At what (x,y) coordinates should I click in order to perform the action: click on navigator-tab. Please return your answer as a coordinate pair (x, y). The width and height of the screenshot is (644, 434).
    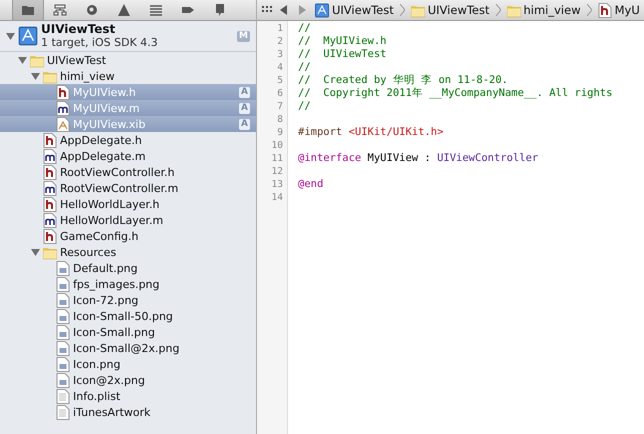
    Looking at the image, I should click on (28, 10).